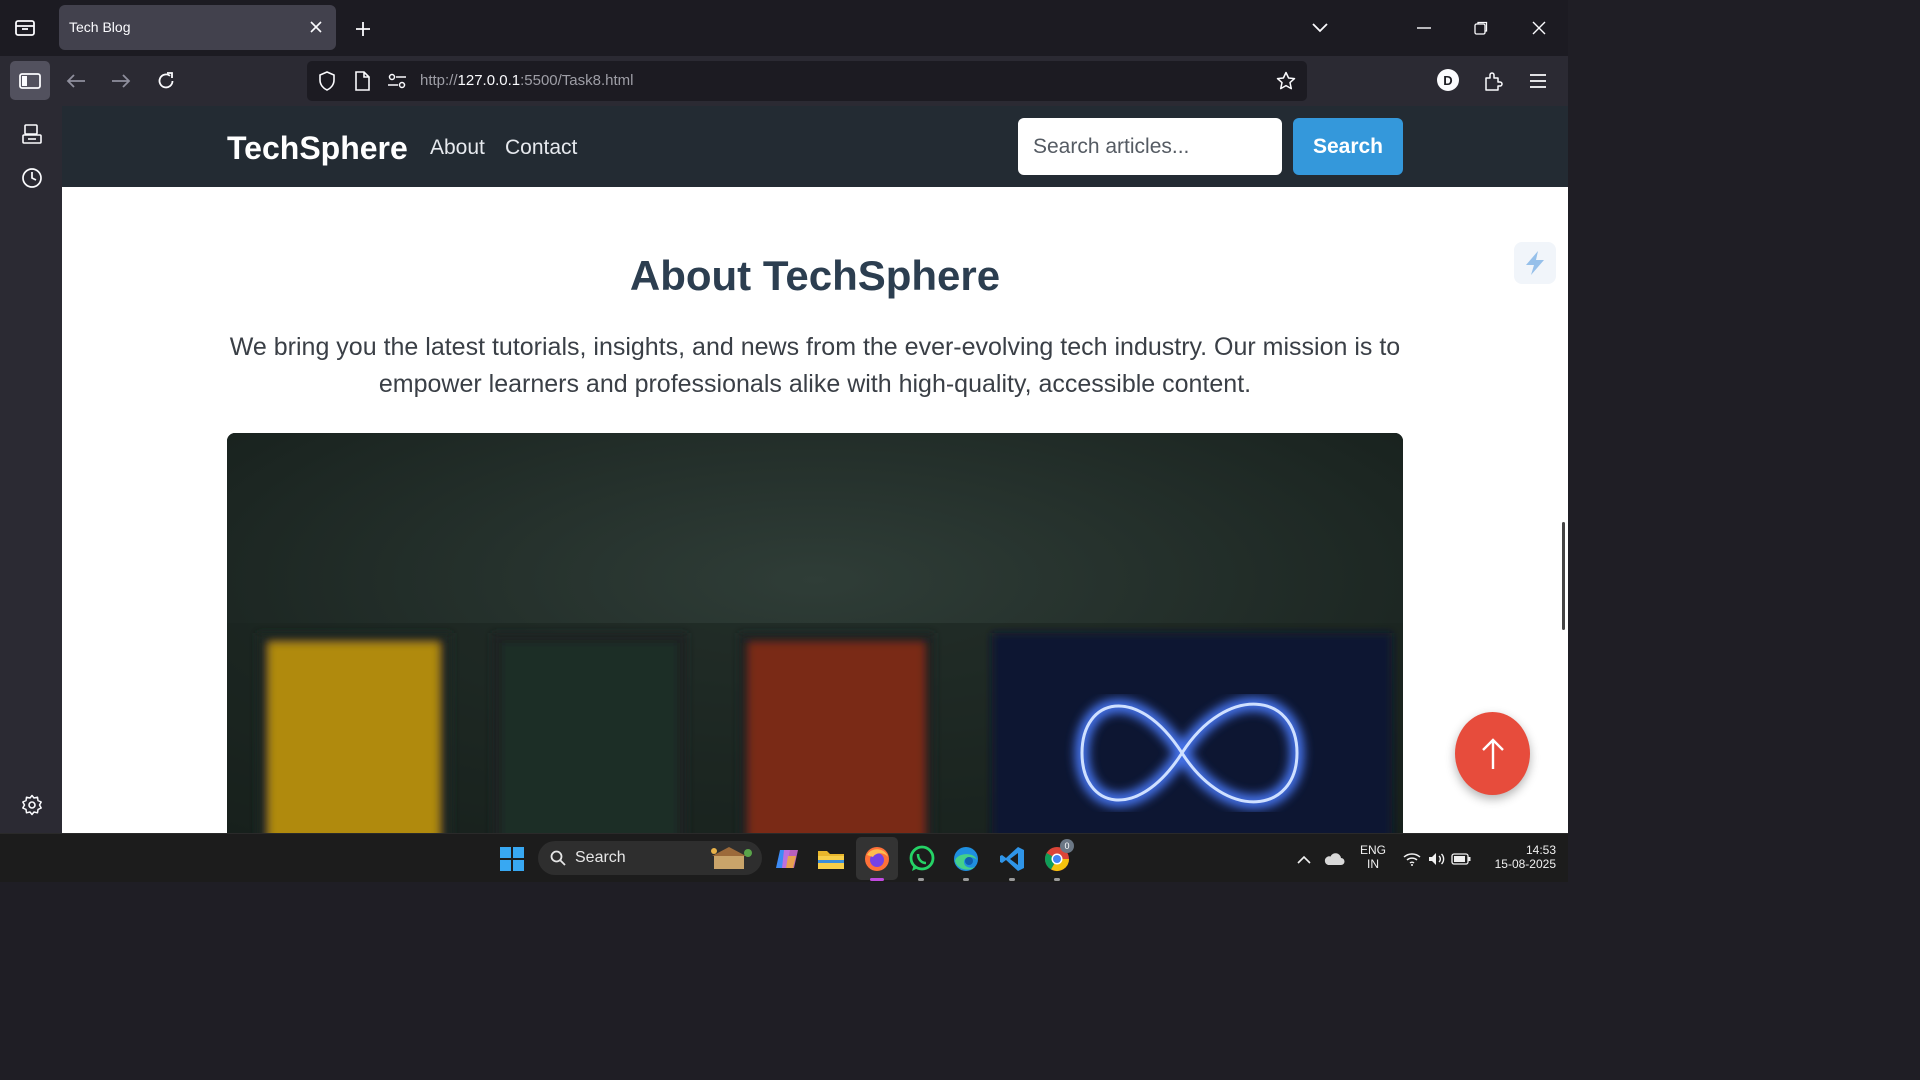 This screenshot has height=1080, width=1920. Describe the element at coordinates (1334, 859) in the screenshot. I see `onedrive-cloud-icon` at that location.